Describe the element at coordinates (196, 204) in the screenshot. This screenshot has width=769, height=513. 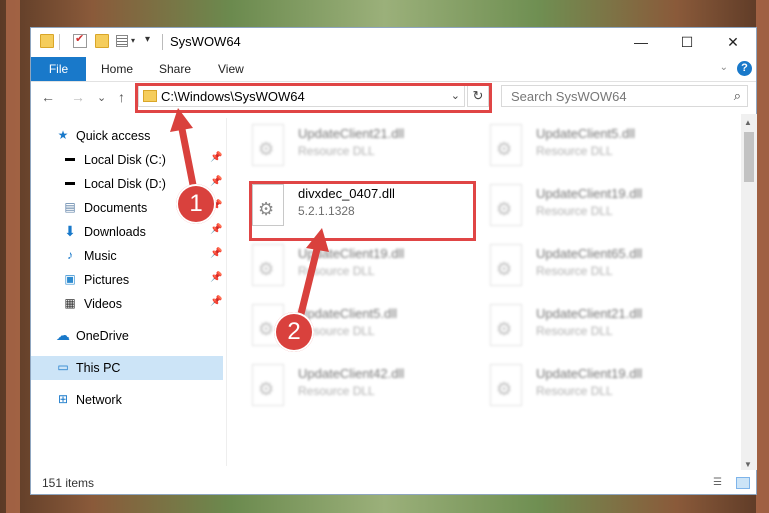
I see `step-1-badge: 1` at that location.